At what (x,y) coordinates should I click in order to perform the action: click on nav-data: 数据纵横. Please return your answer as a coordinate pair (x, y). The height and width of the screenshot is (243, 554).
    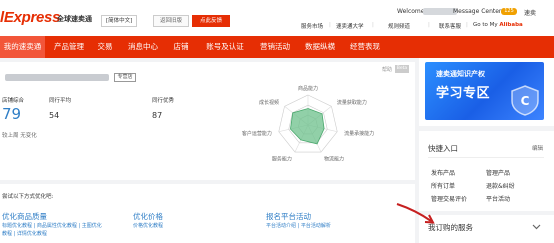
    Looking at the image, I should click on (320, 47).